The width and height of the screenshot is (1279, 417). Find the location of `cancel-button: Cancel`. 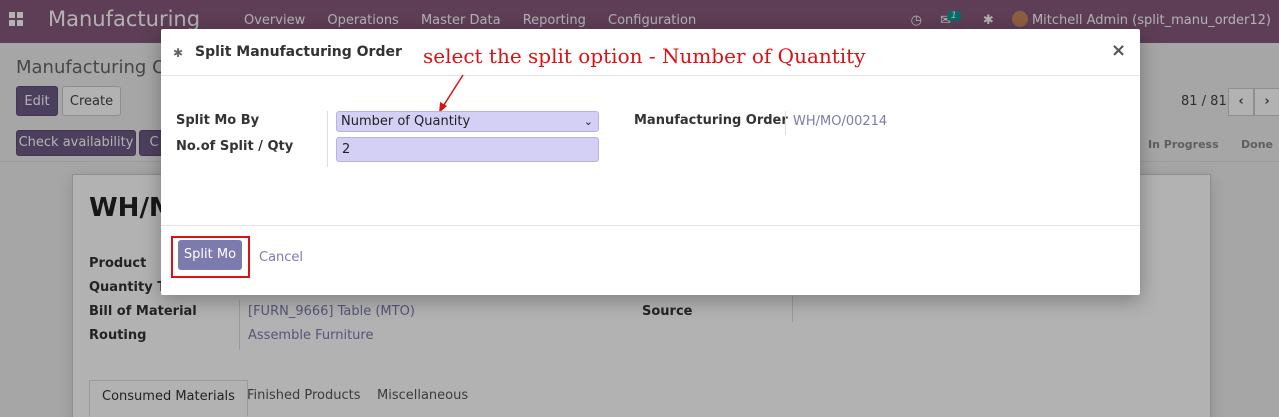

cancel-button: Cancel is located at coordinates (281, 257).